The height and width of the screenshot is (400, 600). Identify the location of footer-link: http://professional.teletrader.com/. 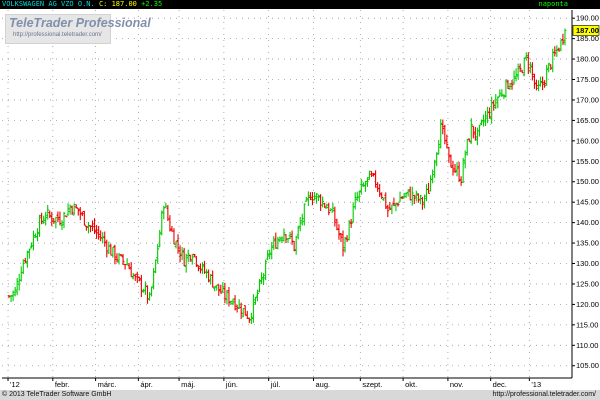
(545, 395).